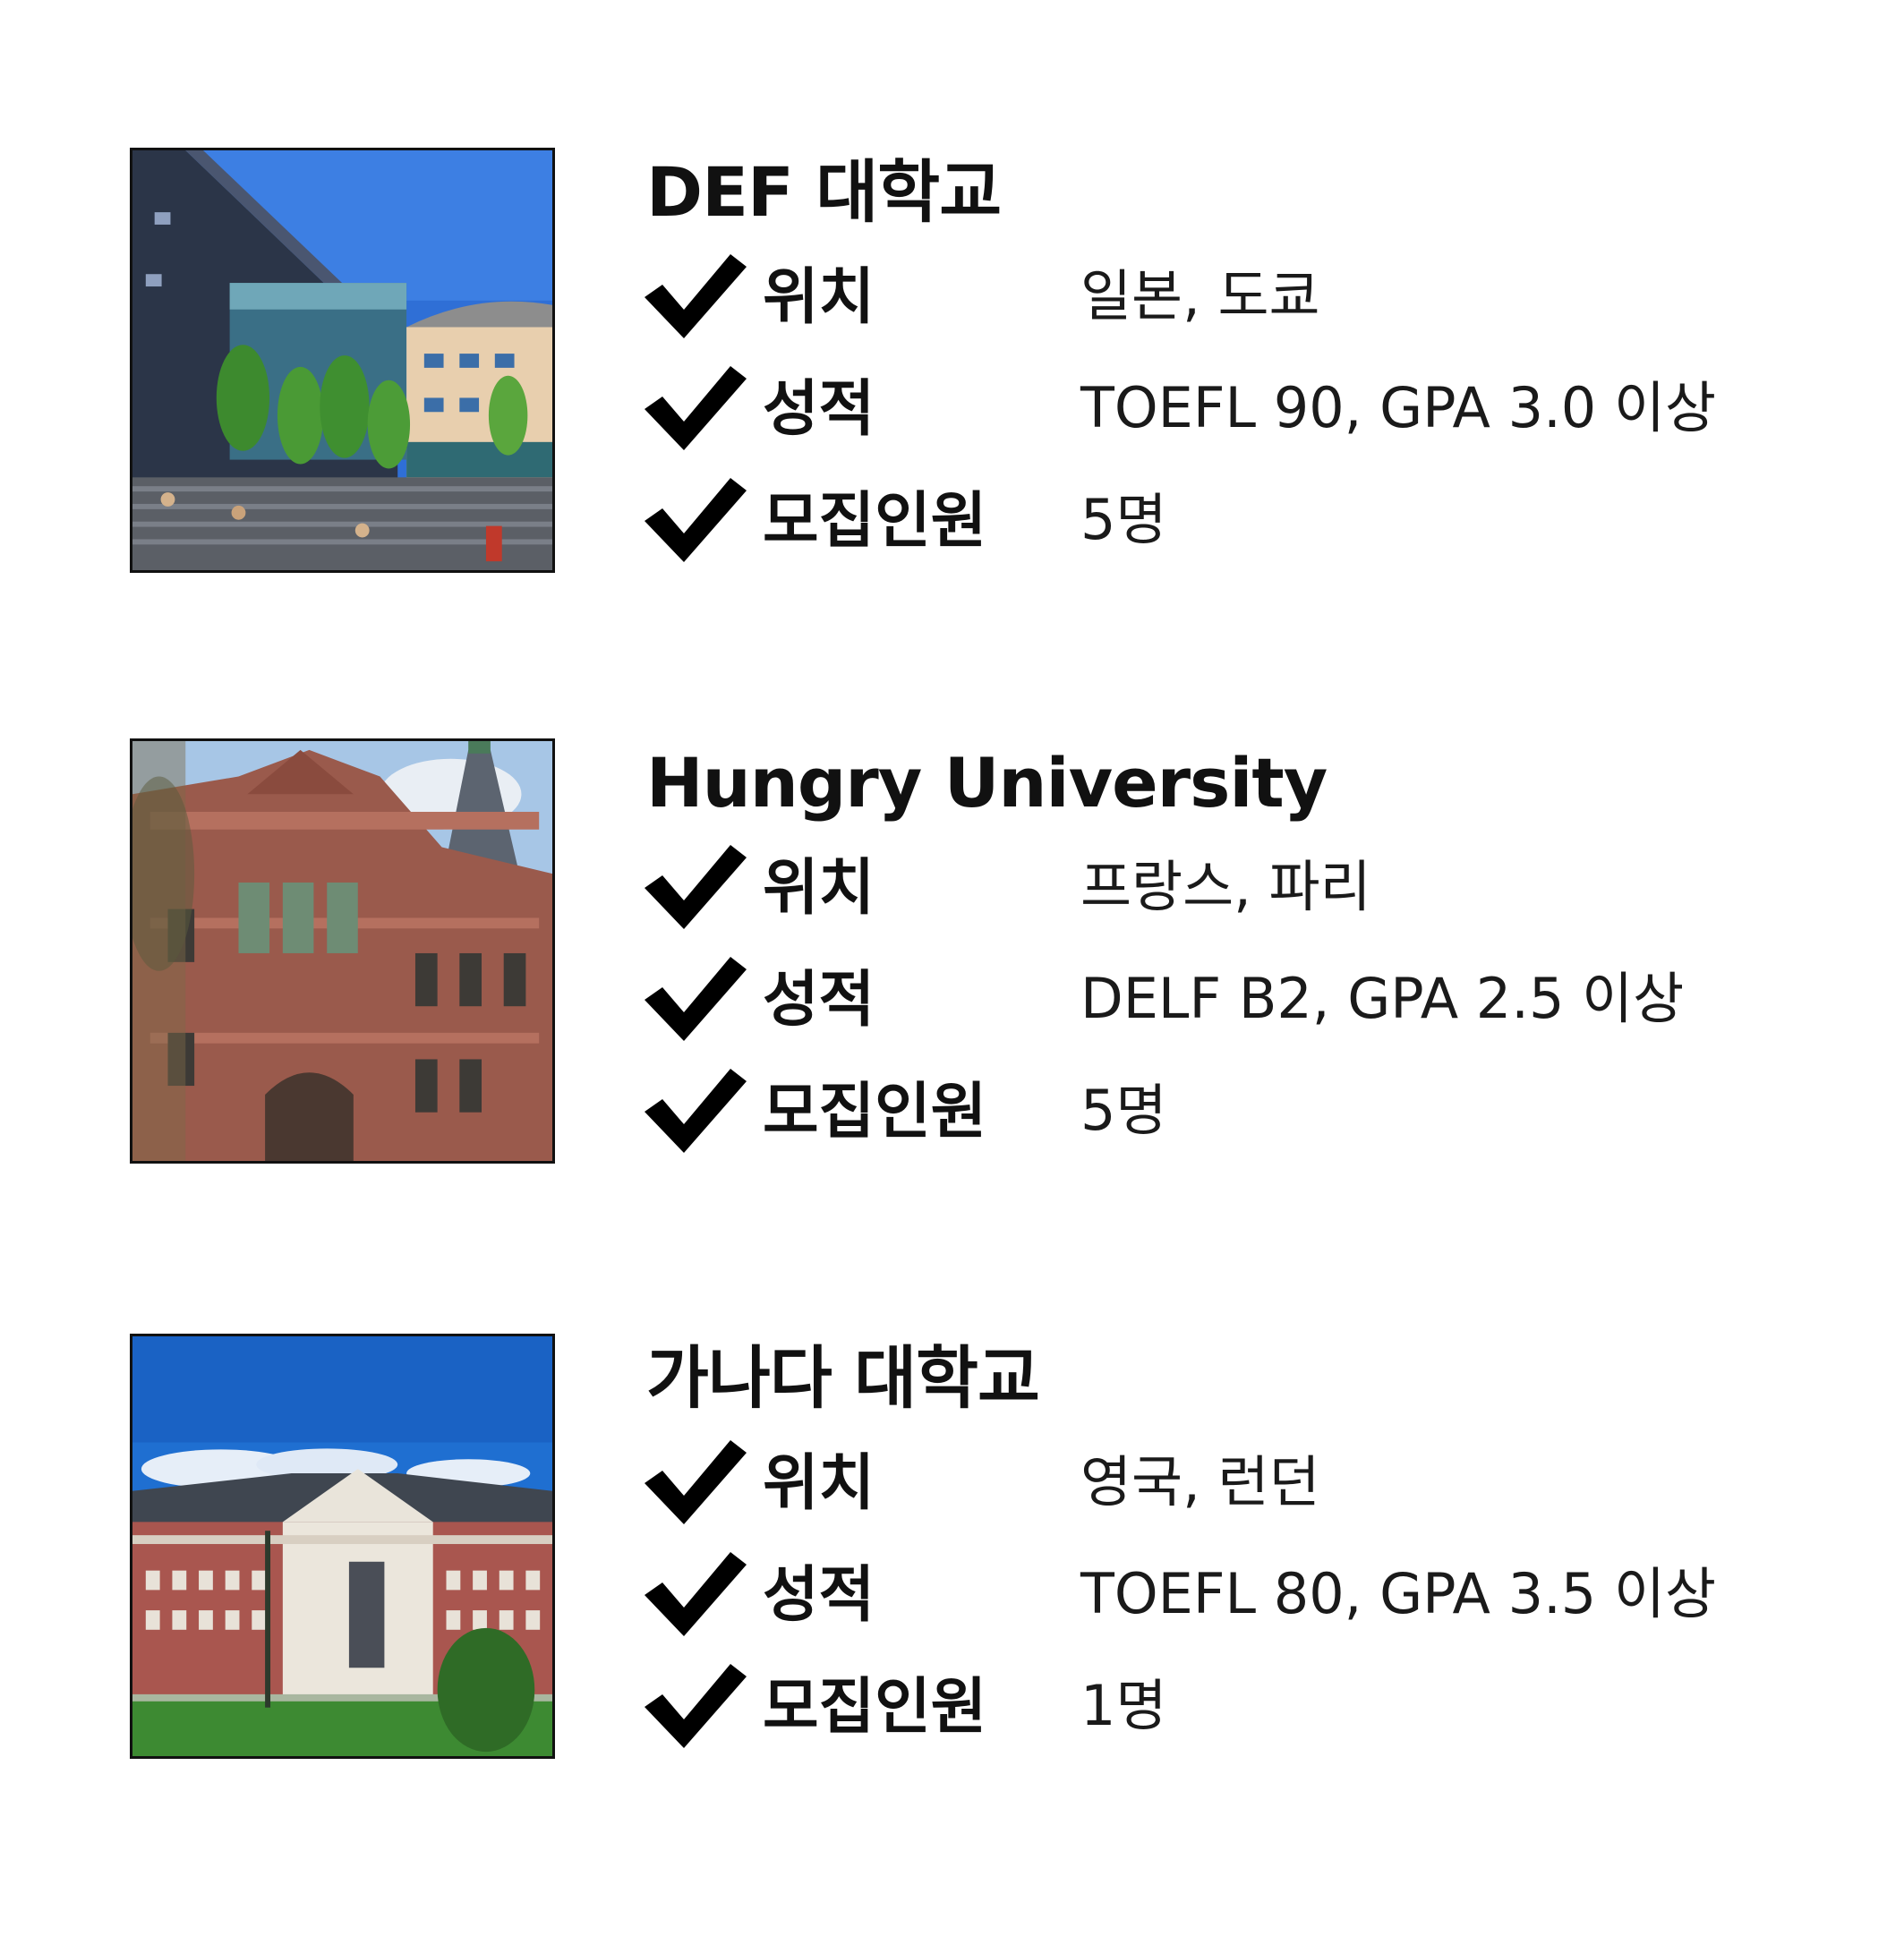 This screenshot has width=1904, height=1945. Describe the element at coordinates (1200, 295) in the screenshot. I see `info-value: 일본, 도쿄` at that location.